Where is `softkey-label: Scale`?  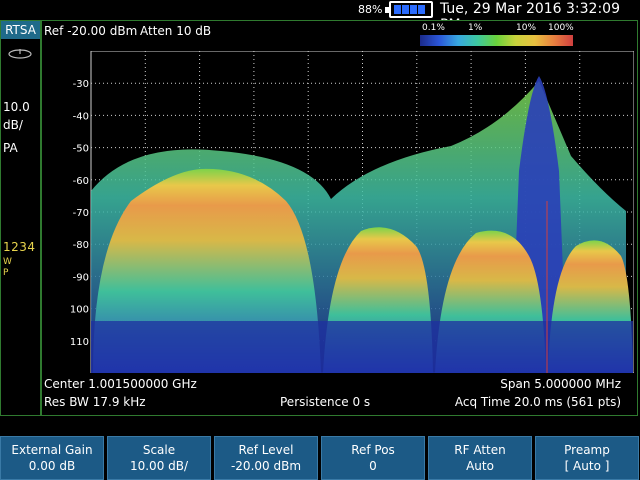
softkey-label: Scale is located at coordinates (159, 450).